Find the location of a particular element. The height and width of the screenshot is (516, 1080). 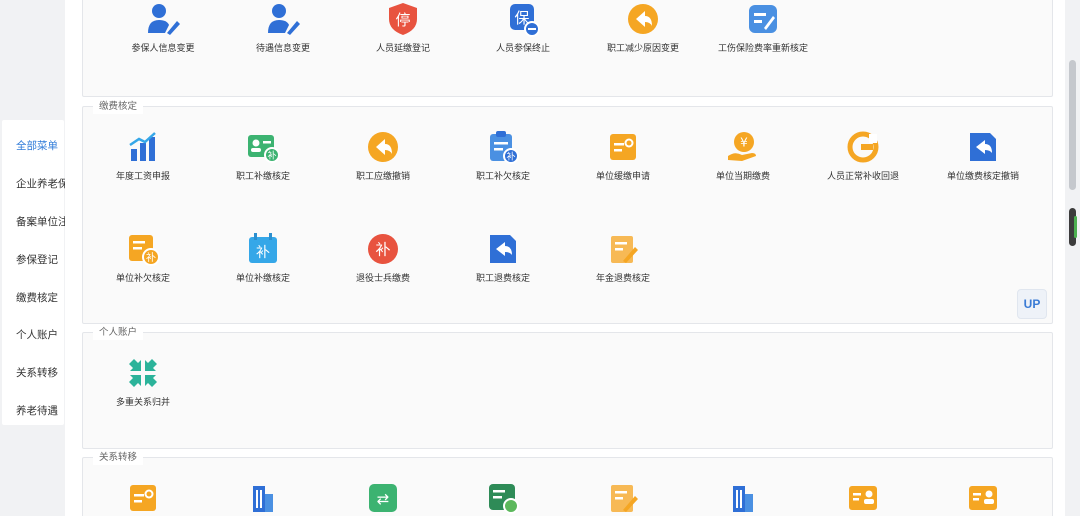

tile-employee-refund-verification: 职工退费核定 is located at coordinates (503, 257).